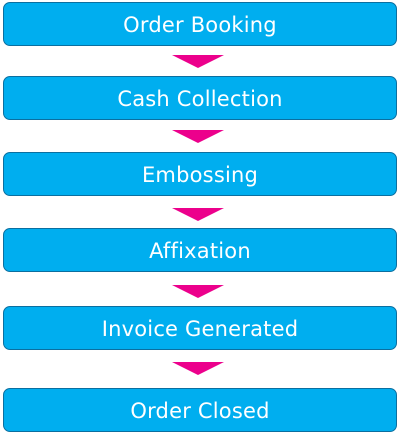 Image resolution: width=400 pixels, height=436 pixels. I want to click on step-invoice-generated: Invoice Generated, so click(200, 328).